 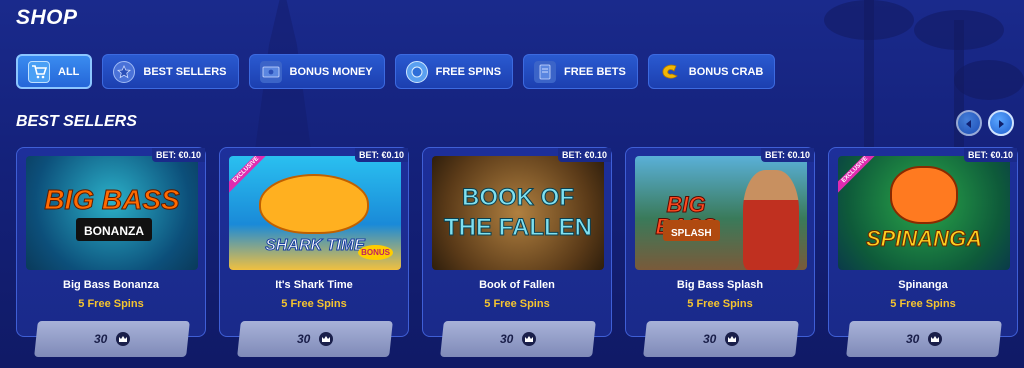 I want to click on chevron-left-icon, so click(x=969, y=123).